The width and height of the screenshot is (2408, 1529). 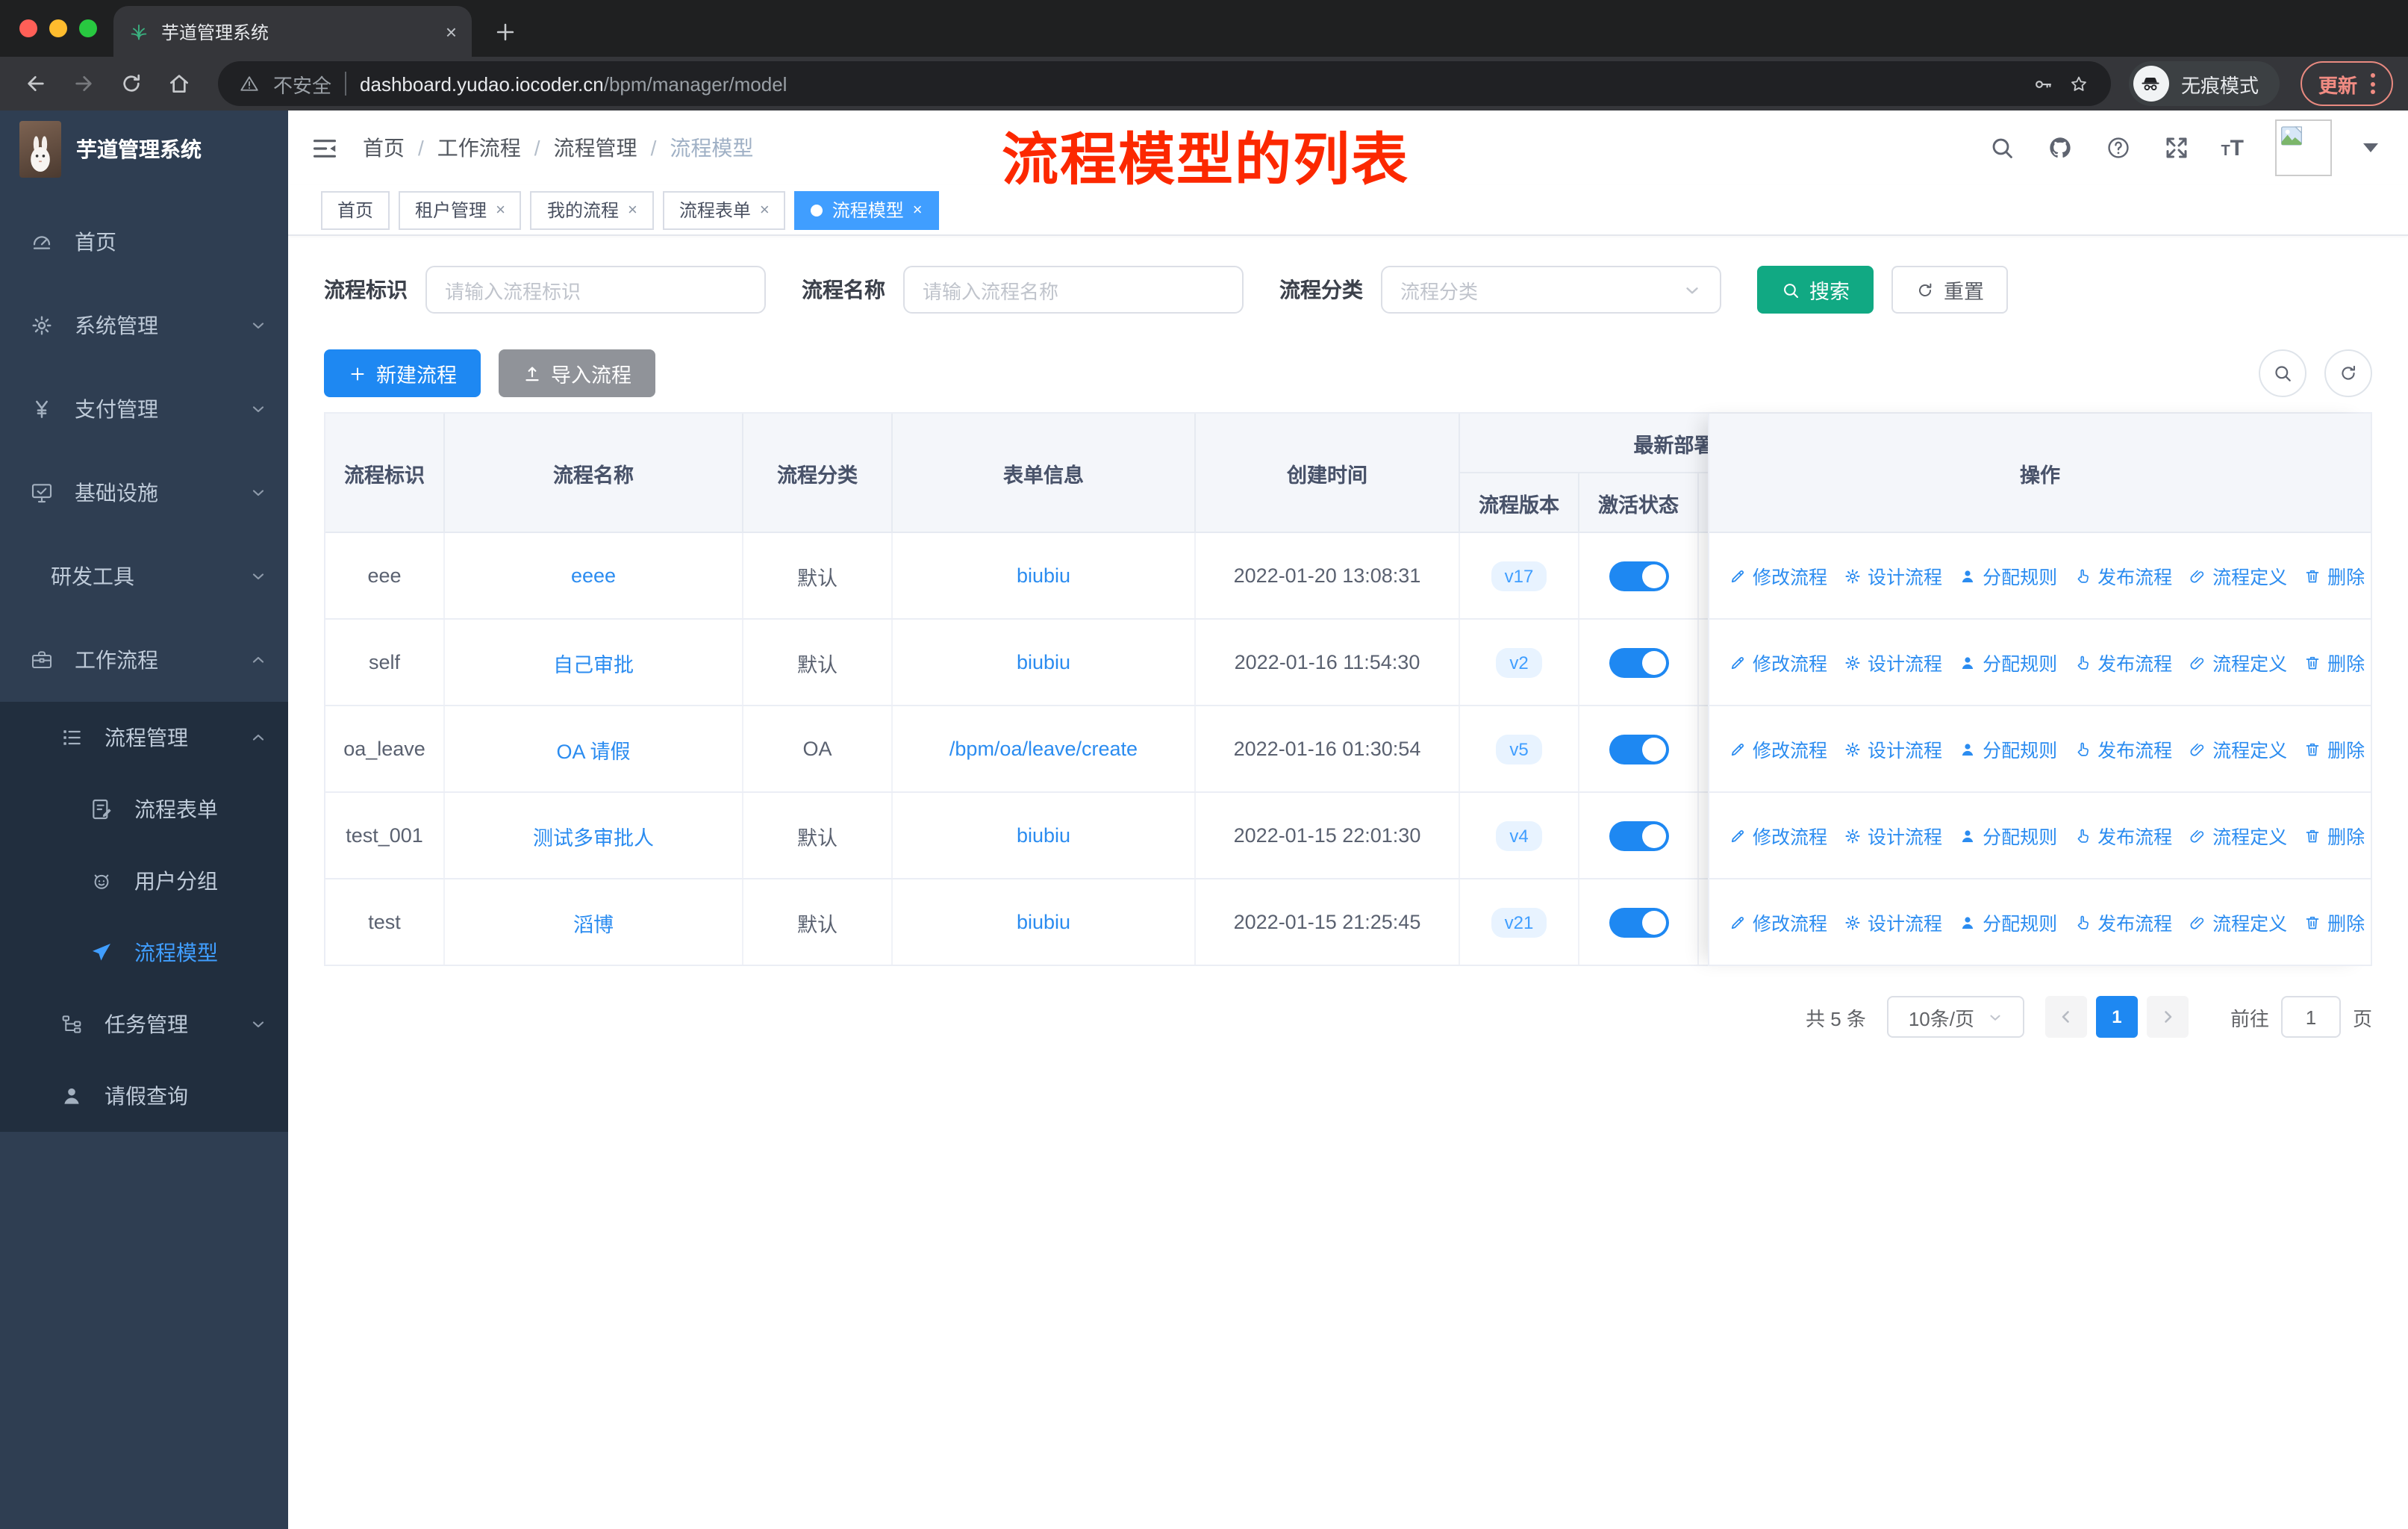 I want to click on minimize-window-button, so click(x=58, y=28).